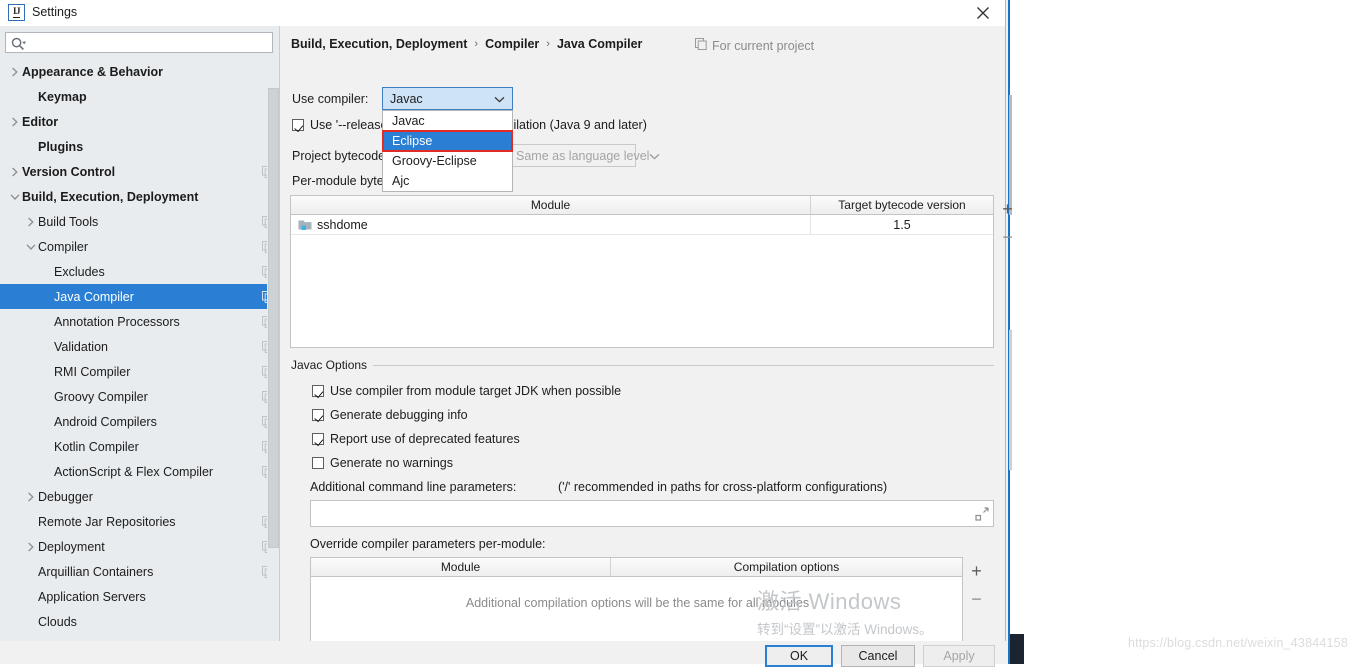 Image resolution: width=1354 pixels, height=667 pixels. Describe the element at coordinates (584, 155) in the screenshot. I see `project-bytecode-combobox: Same as language level` at that location.